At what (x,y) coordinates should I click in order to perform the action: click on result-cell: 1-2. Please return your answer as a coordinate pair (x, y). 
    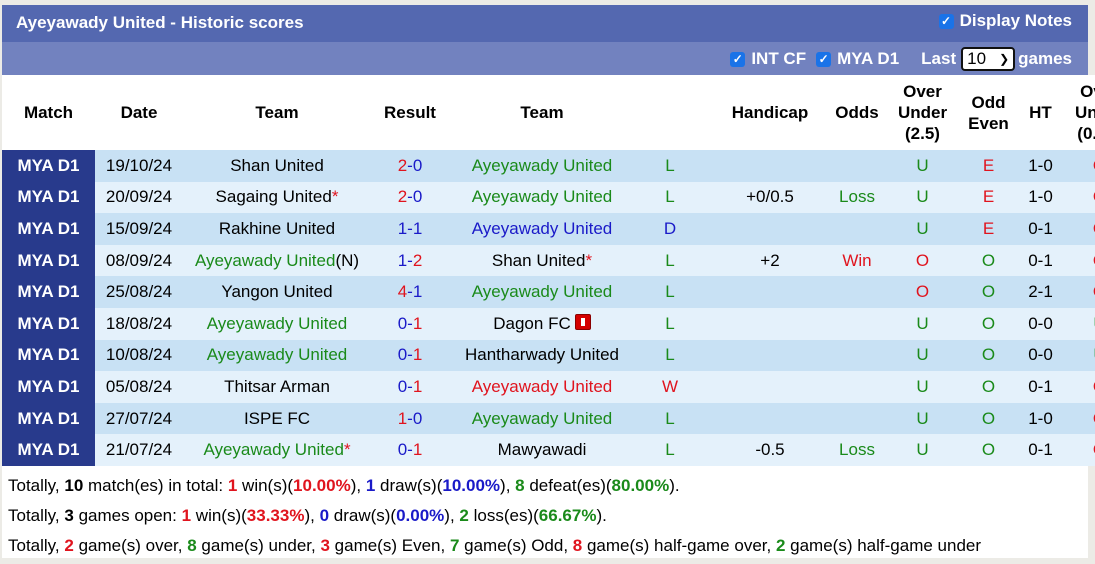
    Looking at the image, I should click on (410, 260).